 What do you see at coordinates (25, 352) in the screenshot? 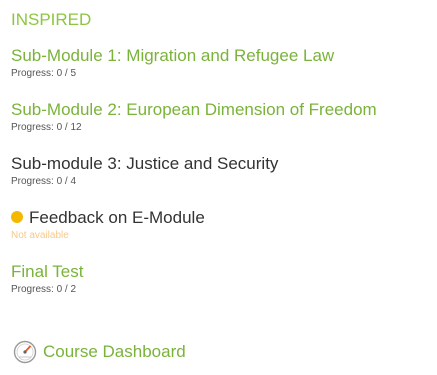
I see `gauge-icon` at bounding box center [25, 352].